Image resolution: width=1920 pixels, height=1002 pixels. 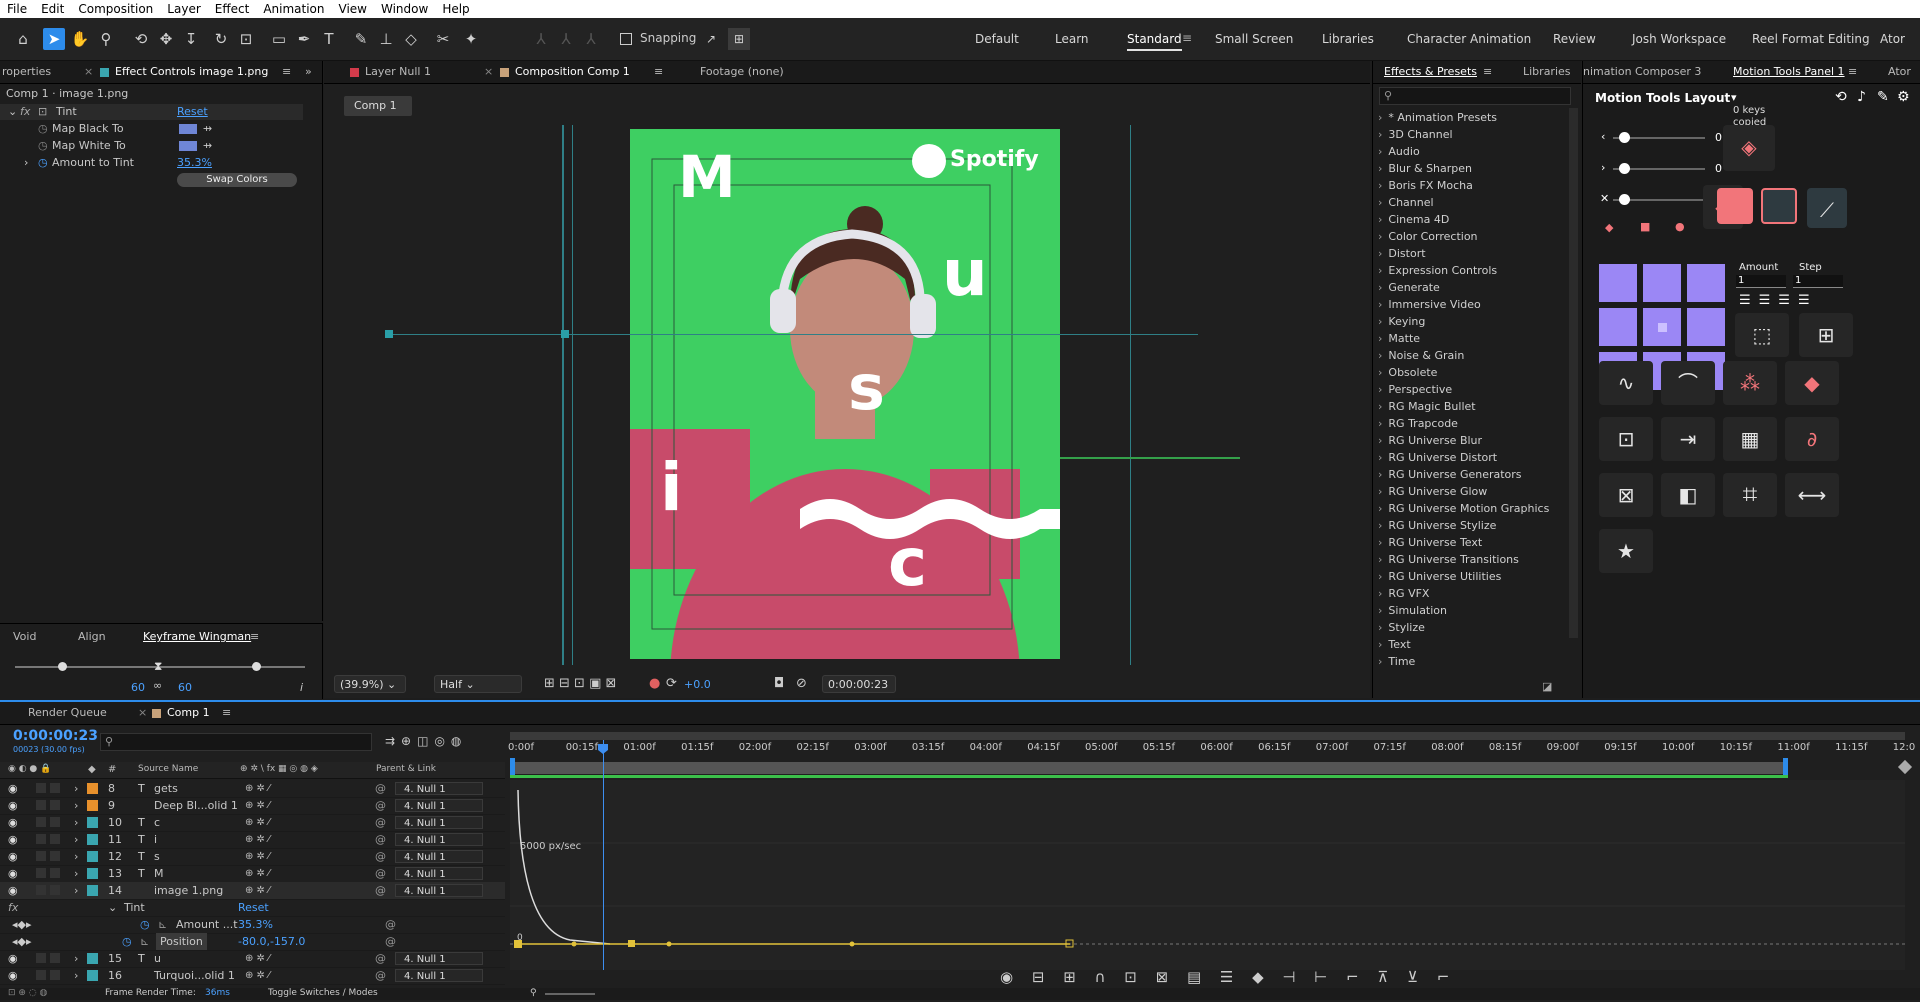 I want to click on roto-brush-icon: ✂, so click(x=443, y=39).